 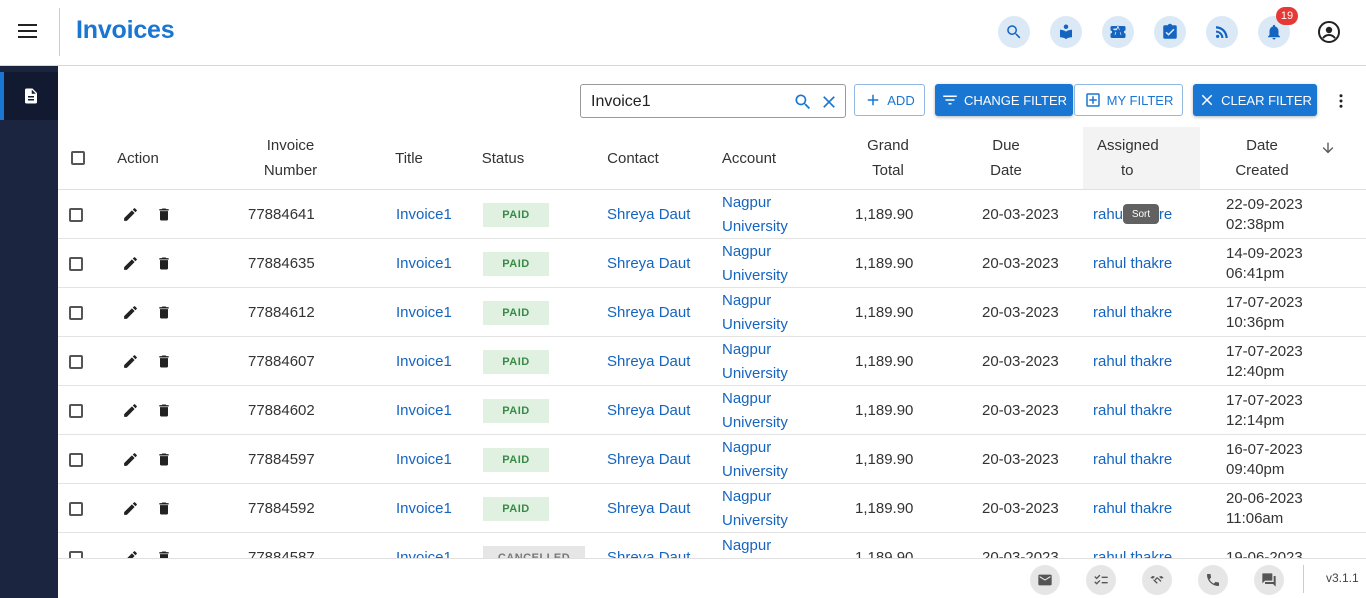 What do you see at coordinates (1004, 100) in the screenshot?
I see `change-filter-button: CHANGE FILTER` at bounding box center [1004, 100].